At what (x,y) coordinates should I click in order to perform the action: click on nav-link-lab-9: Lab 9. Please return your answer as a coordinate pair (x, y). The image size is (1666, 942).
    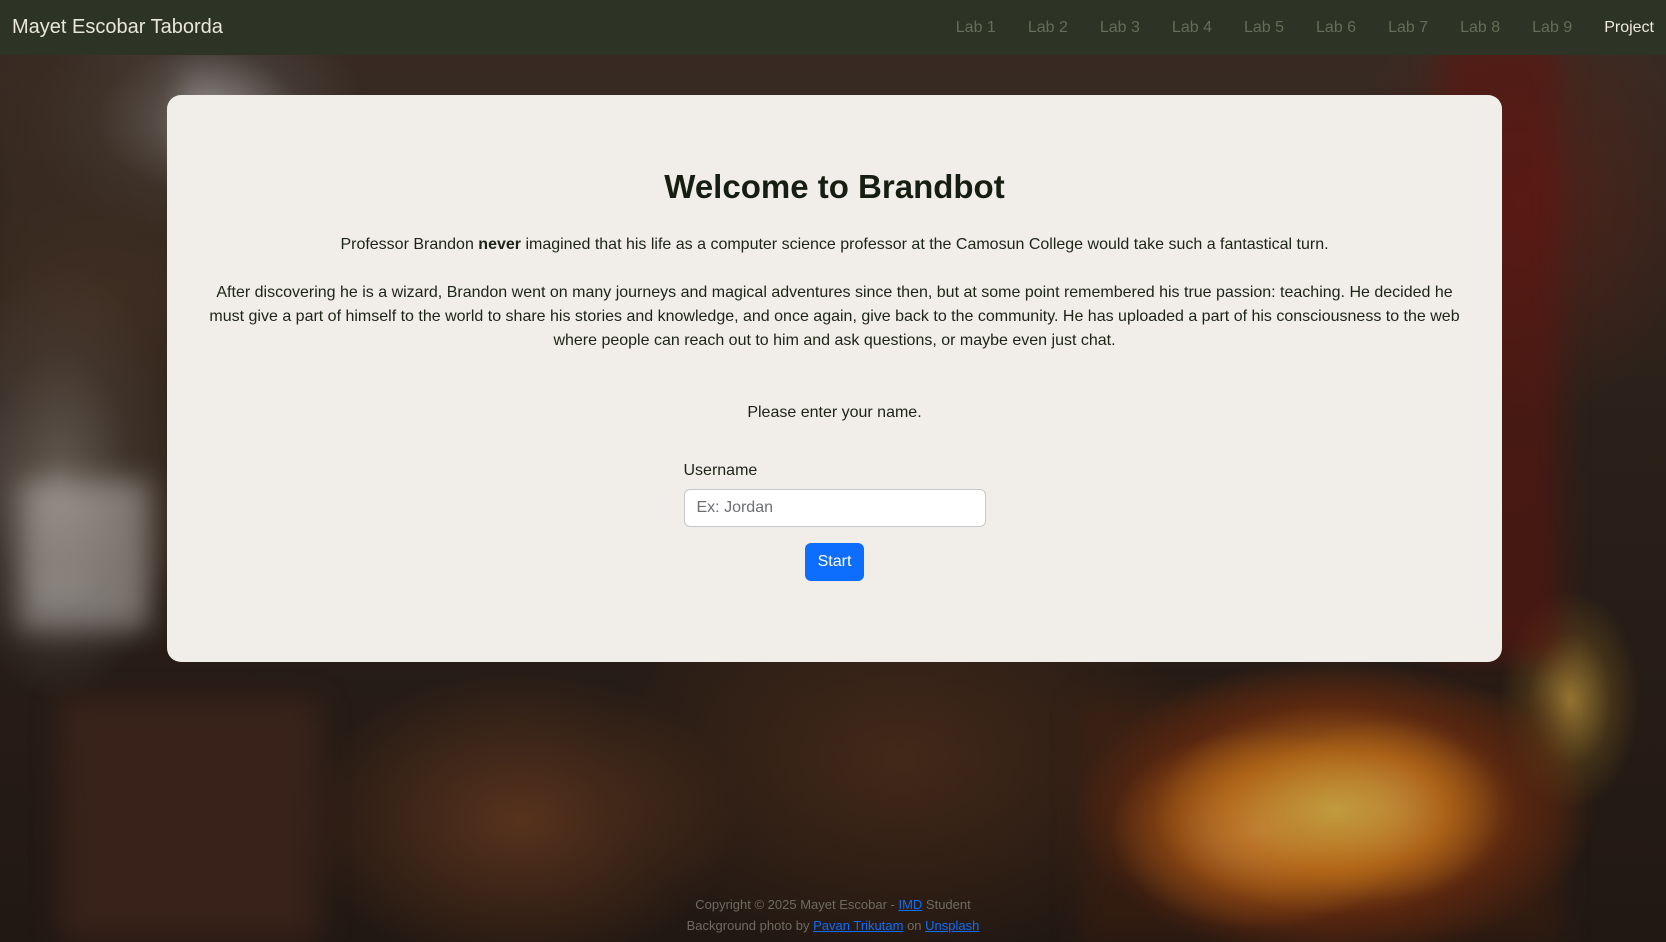
    Looking at the image, I should click on (1552, 28).